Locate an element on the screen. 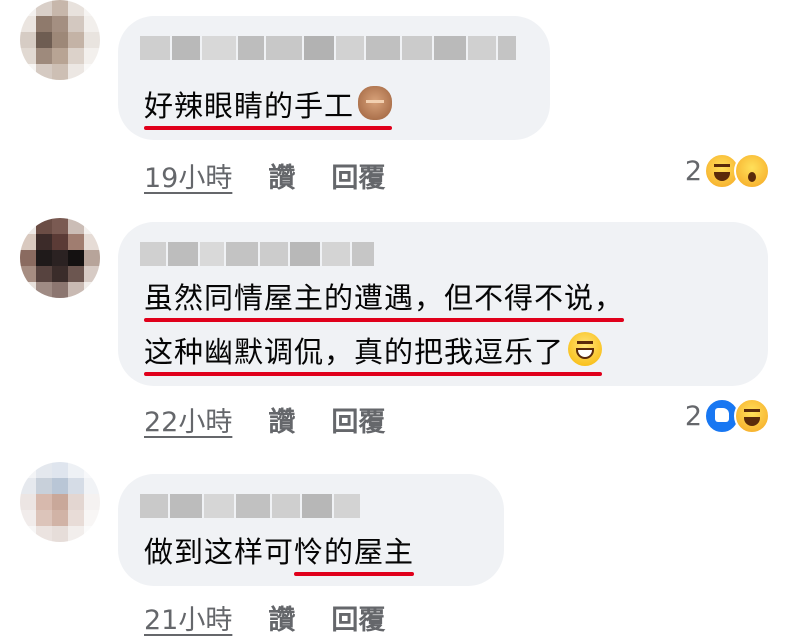 The image size is (800, 644). timestamp-link: 22小時 is located at coordinates (188, 419).